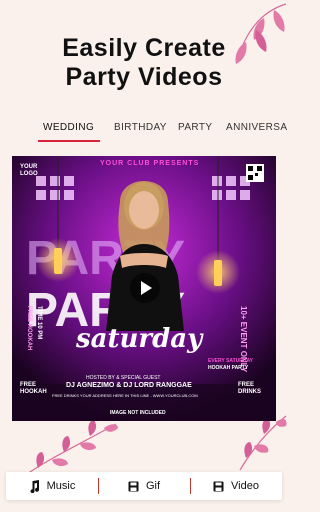  What do you see at coordinates (39, 323) in the screenshot?
I see `poster-side-time: TIME 10 PM` at bounding box center [39, 323].